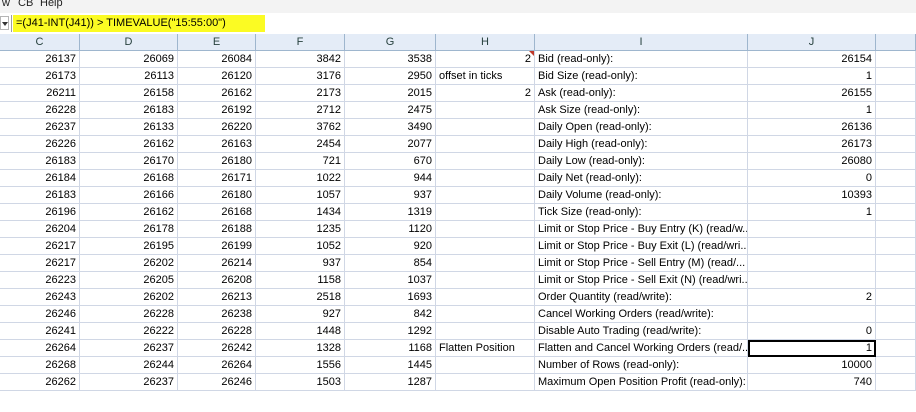 The width and height of the screenshot is (916, 412). I want to click on cell-f: 1022, so click(300, 178).